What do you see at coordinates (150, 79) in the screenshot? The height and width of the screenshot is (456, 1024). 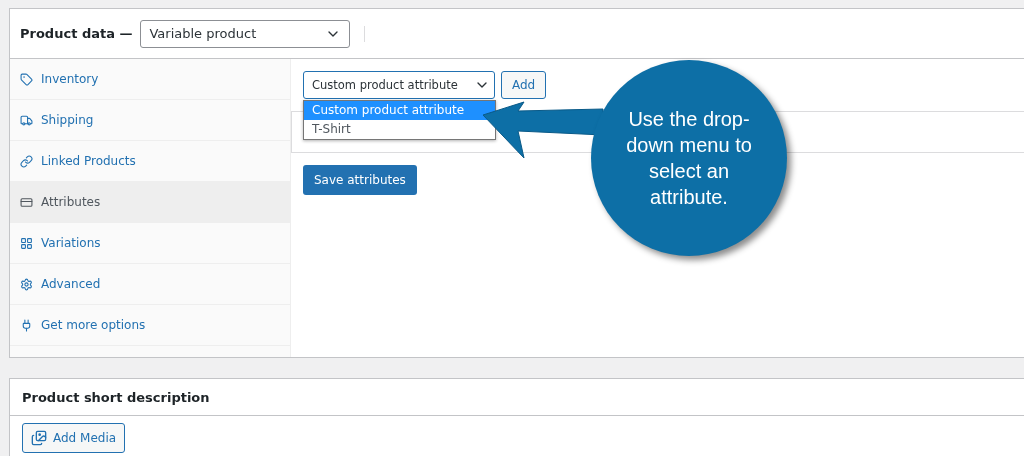 I see `sidebar-tab: Inventory` at bounding box center [150, 79].